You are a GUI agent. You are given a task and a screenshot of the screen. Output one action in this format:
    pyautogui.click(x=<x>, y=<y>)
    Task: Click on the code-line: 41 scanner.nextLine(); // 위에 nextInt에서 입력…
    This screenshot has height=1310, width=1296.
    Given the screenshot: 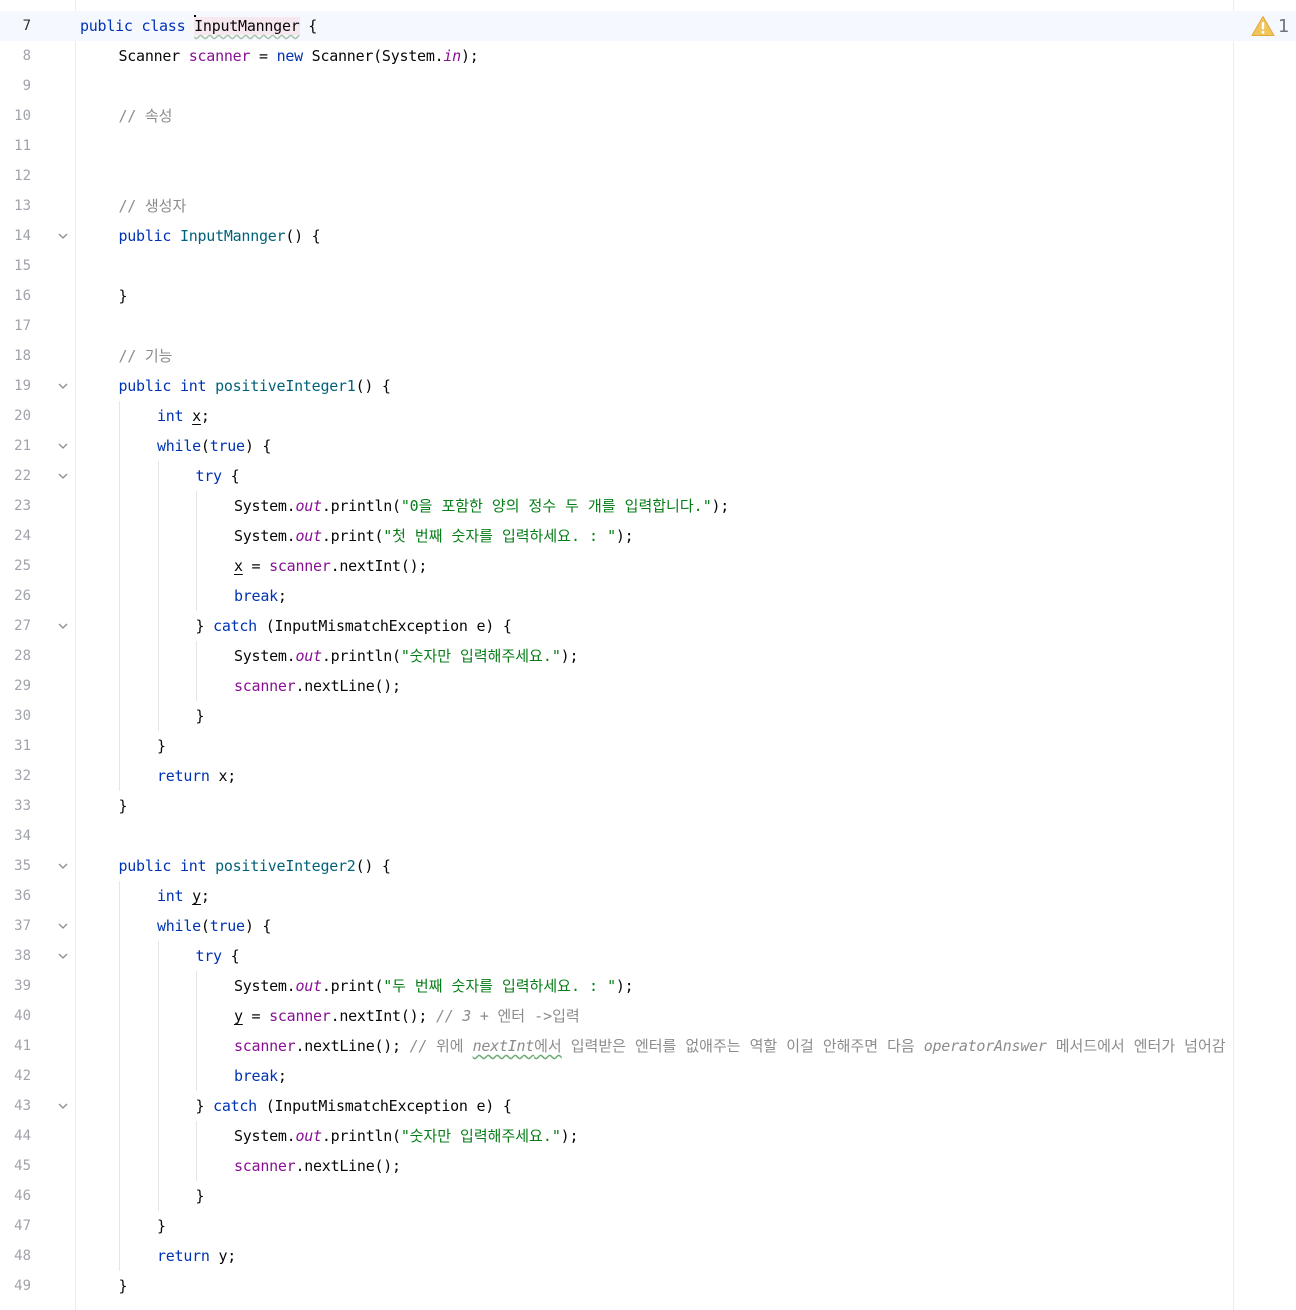 What is the action you would take?
    pyautogui.click(x=648, y=1046)
    